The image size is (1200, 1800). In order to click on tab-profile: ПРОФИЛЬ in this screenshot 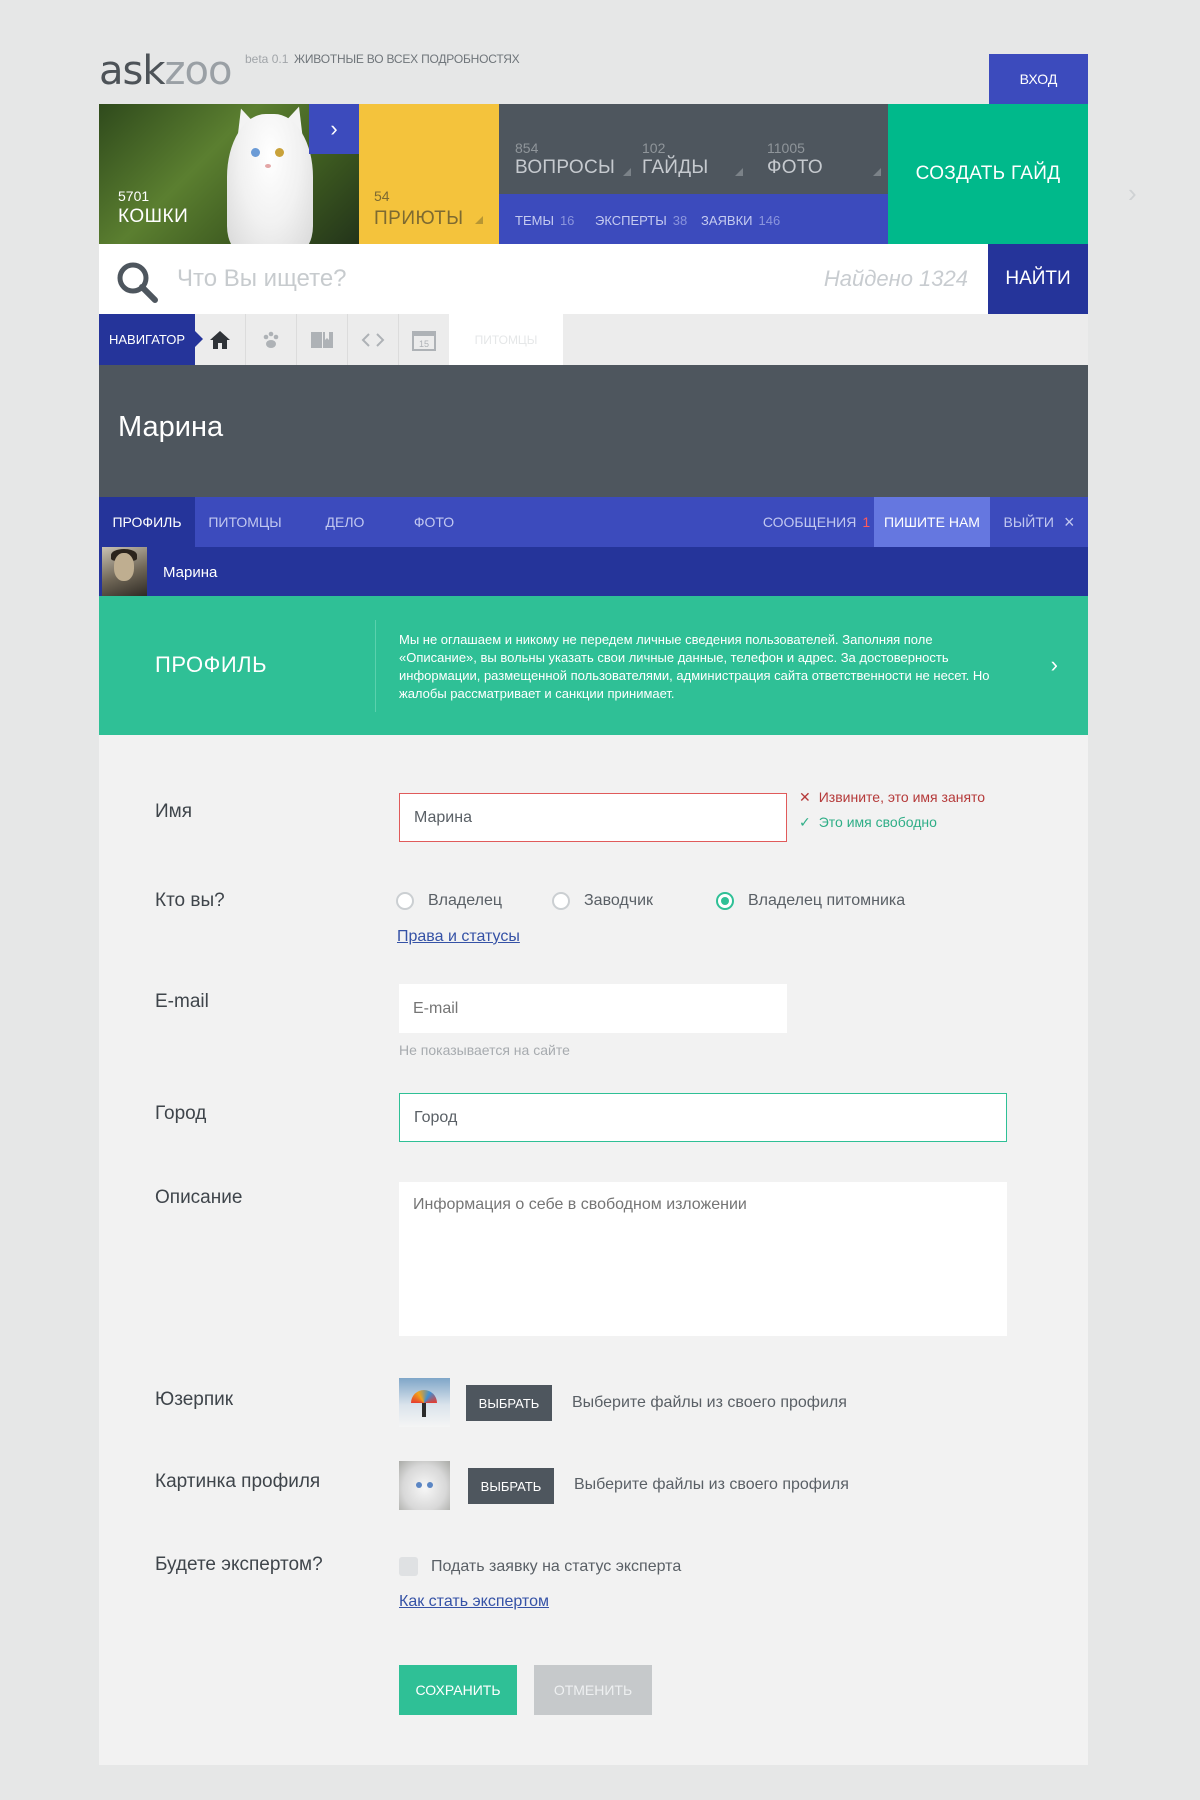, I will do `click(147, 522)`.